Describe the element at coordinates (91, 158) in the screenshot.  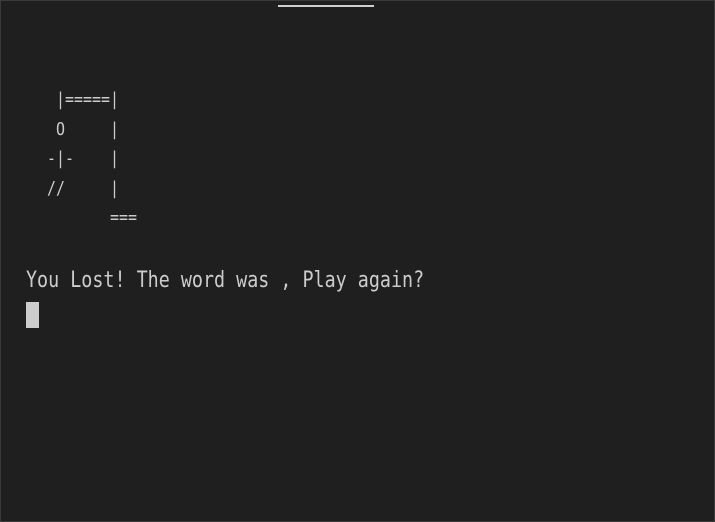
I see `hangman-ascii-art: |=====| O | -|- | // | ===` at that location.